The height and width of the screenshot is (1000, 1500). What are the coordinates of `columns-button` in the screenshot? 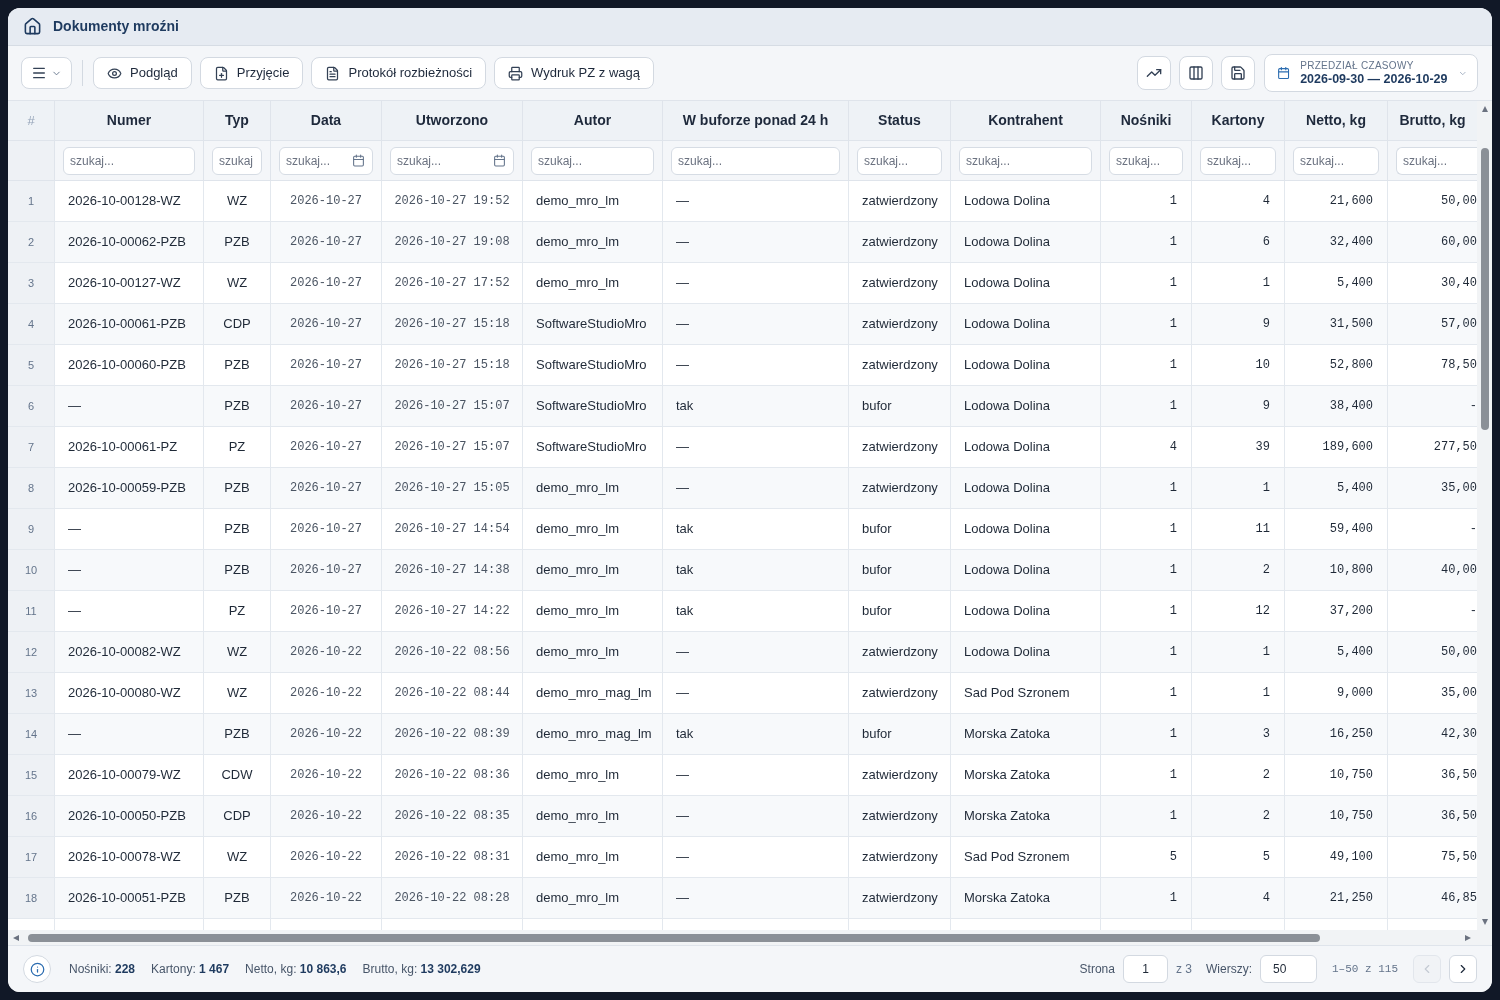 It's located at (1196, 73).